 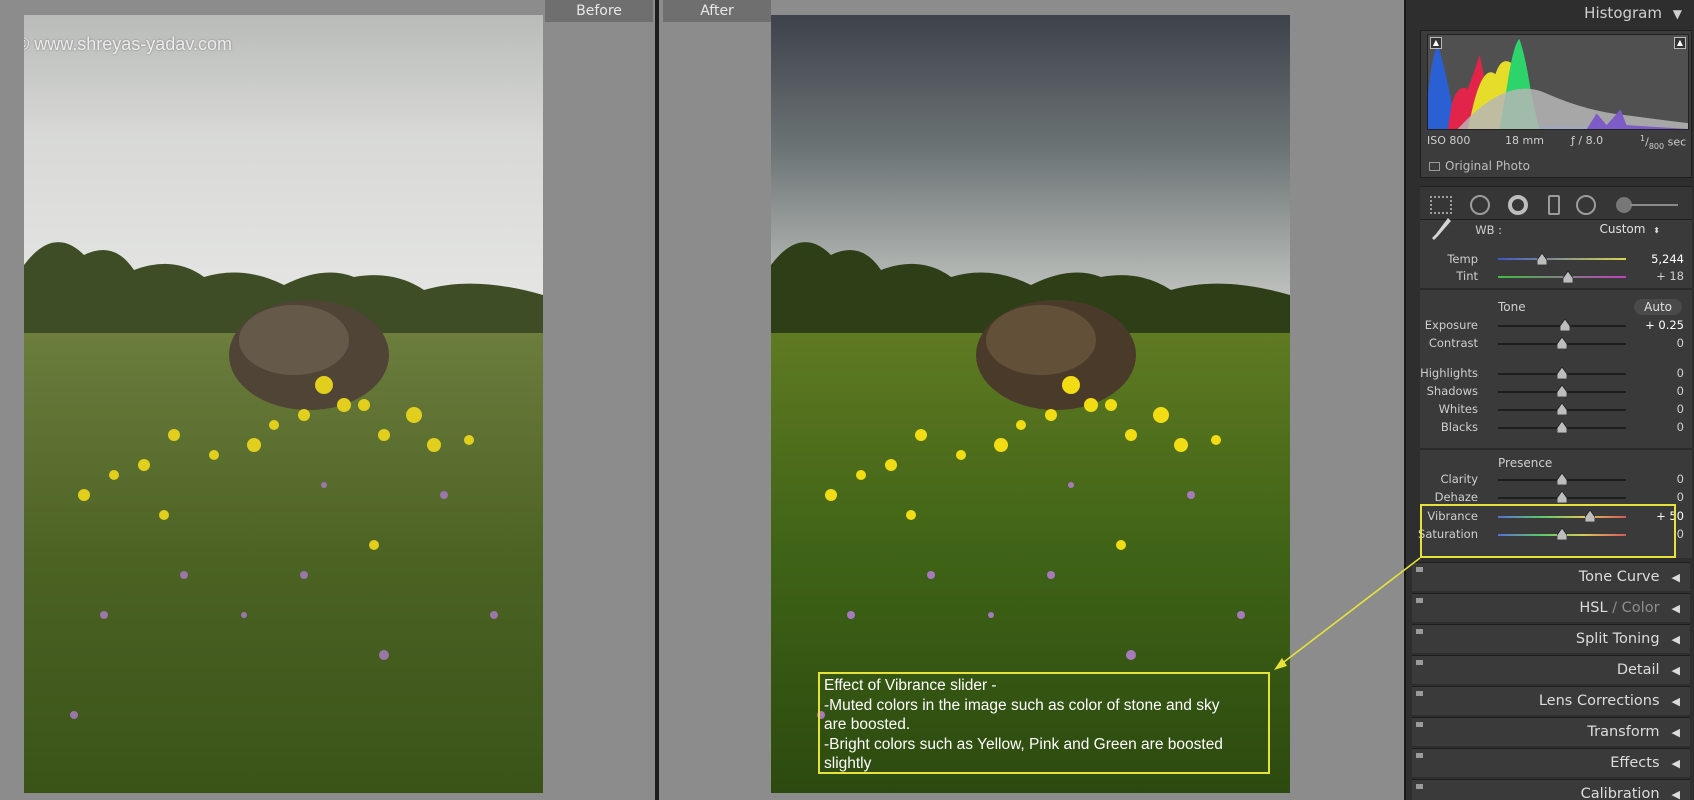 I want to click on shadows-slider-thumb, so click(x=1562, y=391).